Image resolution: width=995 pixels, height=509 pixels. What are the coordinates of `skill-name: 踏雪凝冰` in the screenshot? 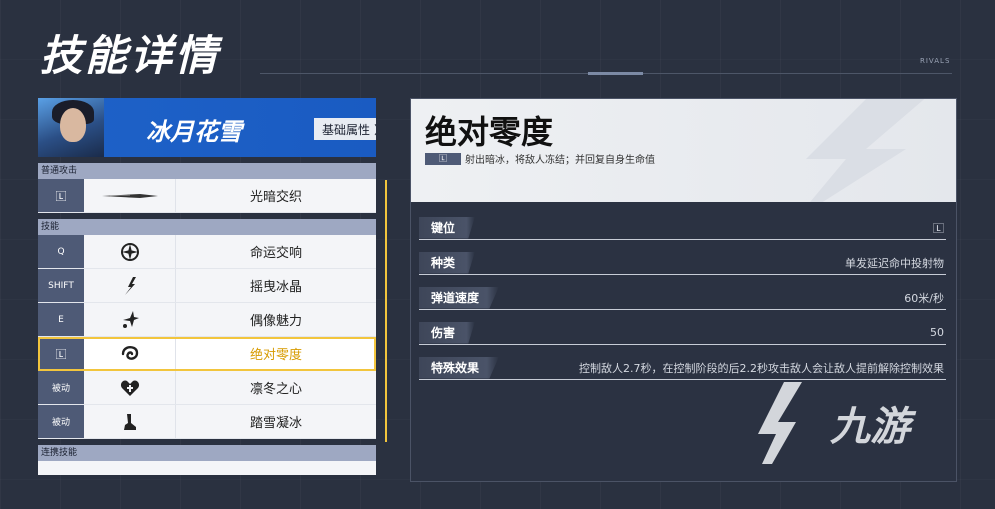 It's located at (275, 423).